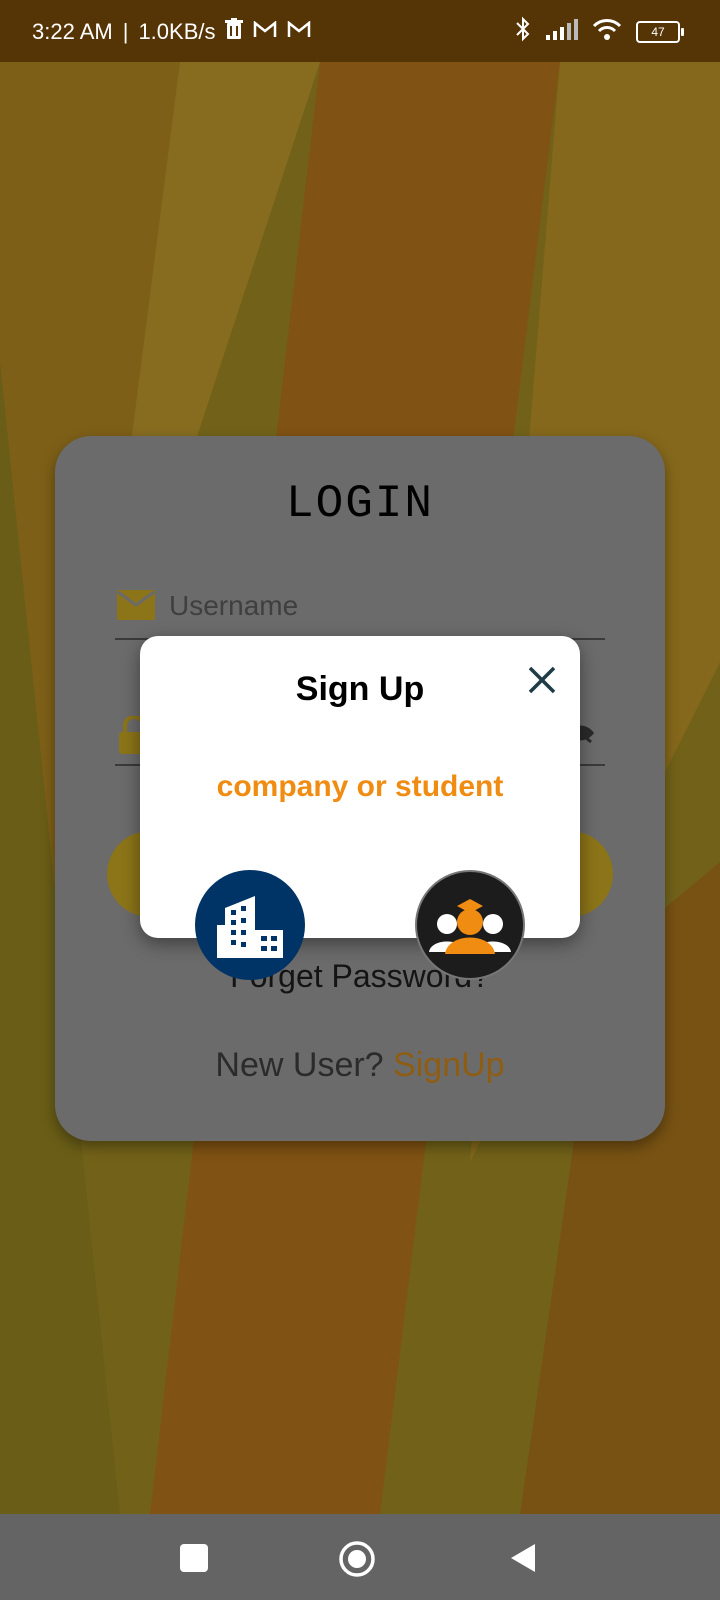  Describe the element at coordinates (523, 31) in the screenshot. I see `bluetooth-icon` at that location.